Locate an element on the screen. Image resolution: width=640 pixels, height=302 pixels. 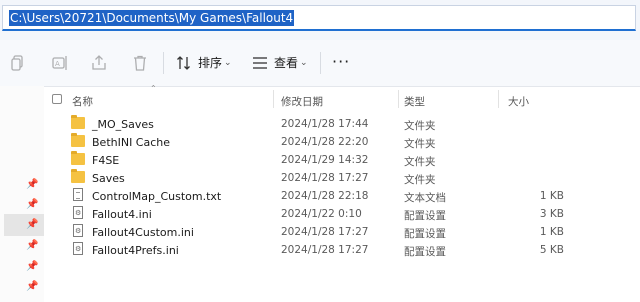
view-icon is located at coordinates (260, 63).